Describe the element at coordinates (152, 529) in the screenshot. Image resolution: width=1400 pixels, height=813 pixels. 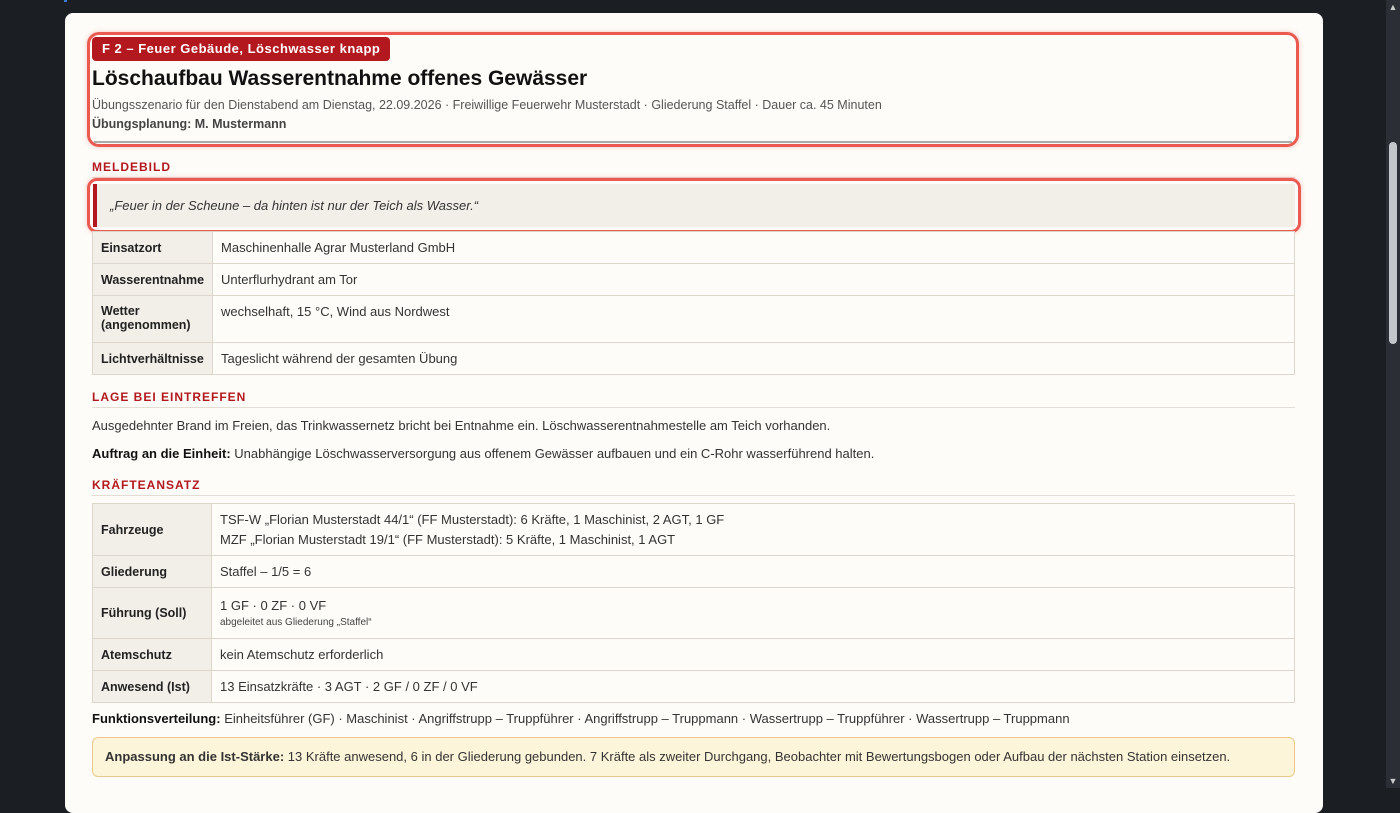
I see `row-key: Fahrzeuge` at that location.